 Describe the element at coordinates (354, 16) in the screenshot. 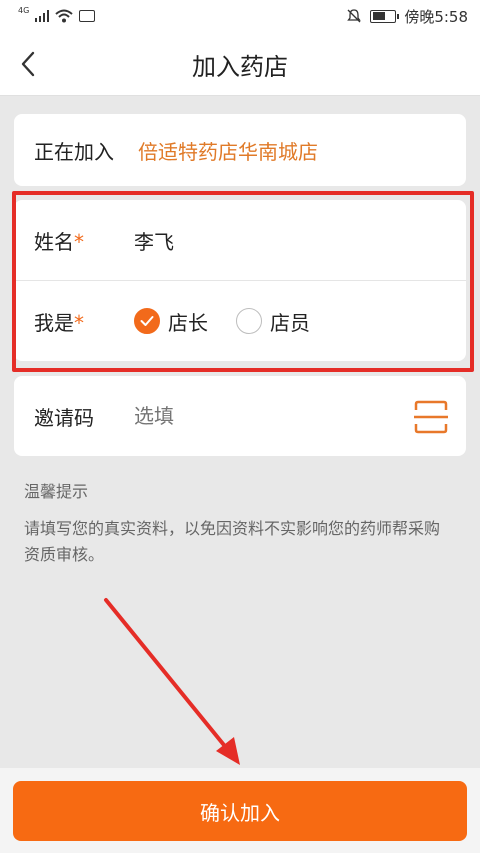

I see `mute-bell-icon` at that location.